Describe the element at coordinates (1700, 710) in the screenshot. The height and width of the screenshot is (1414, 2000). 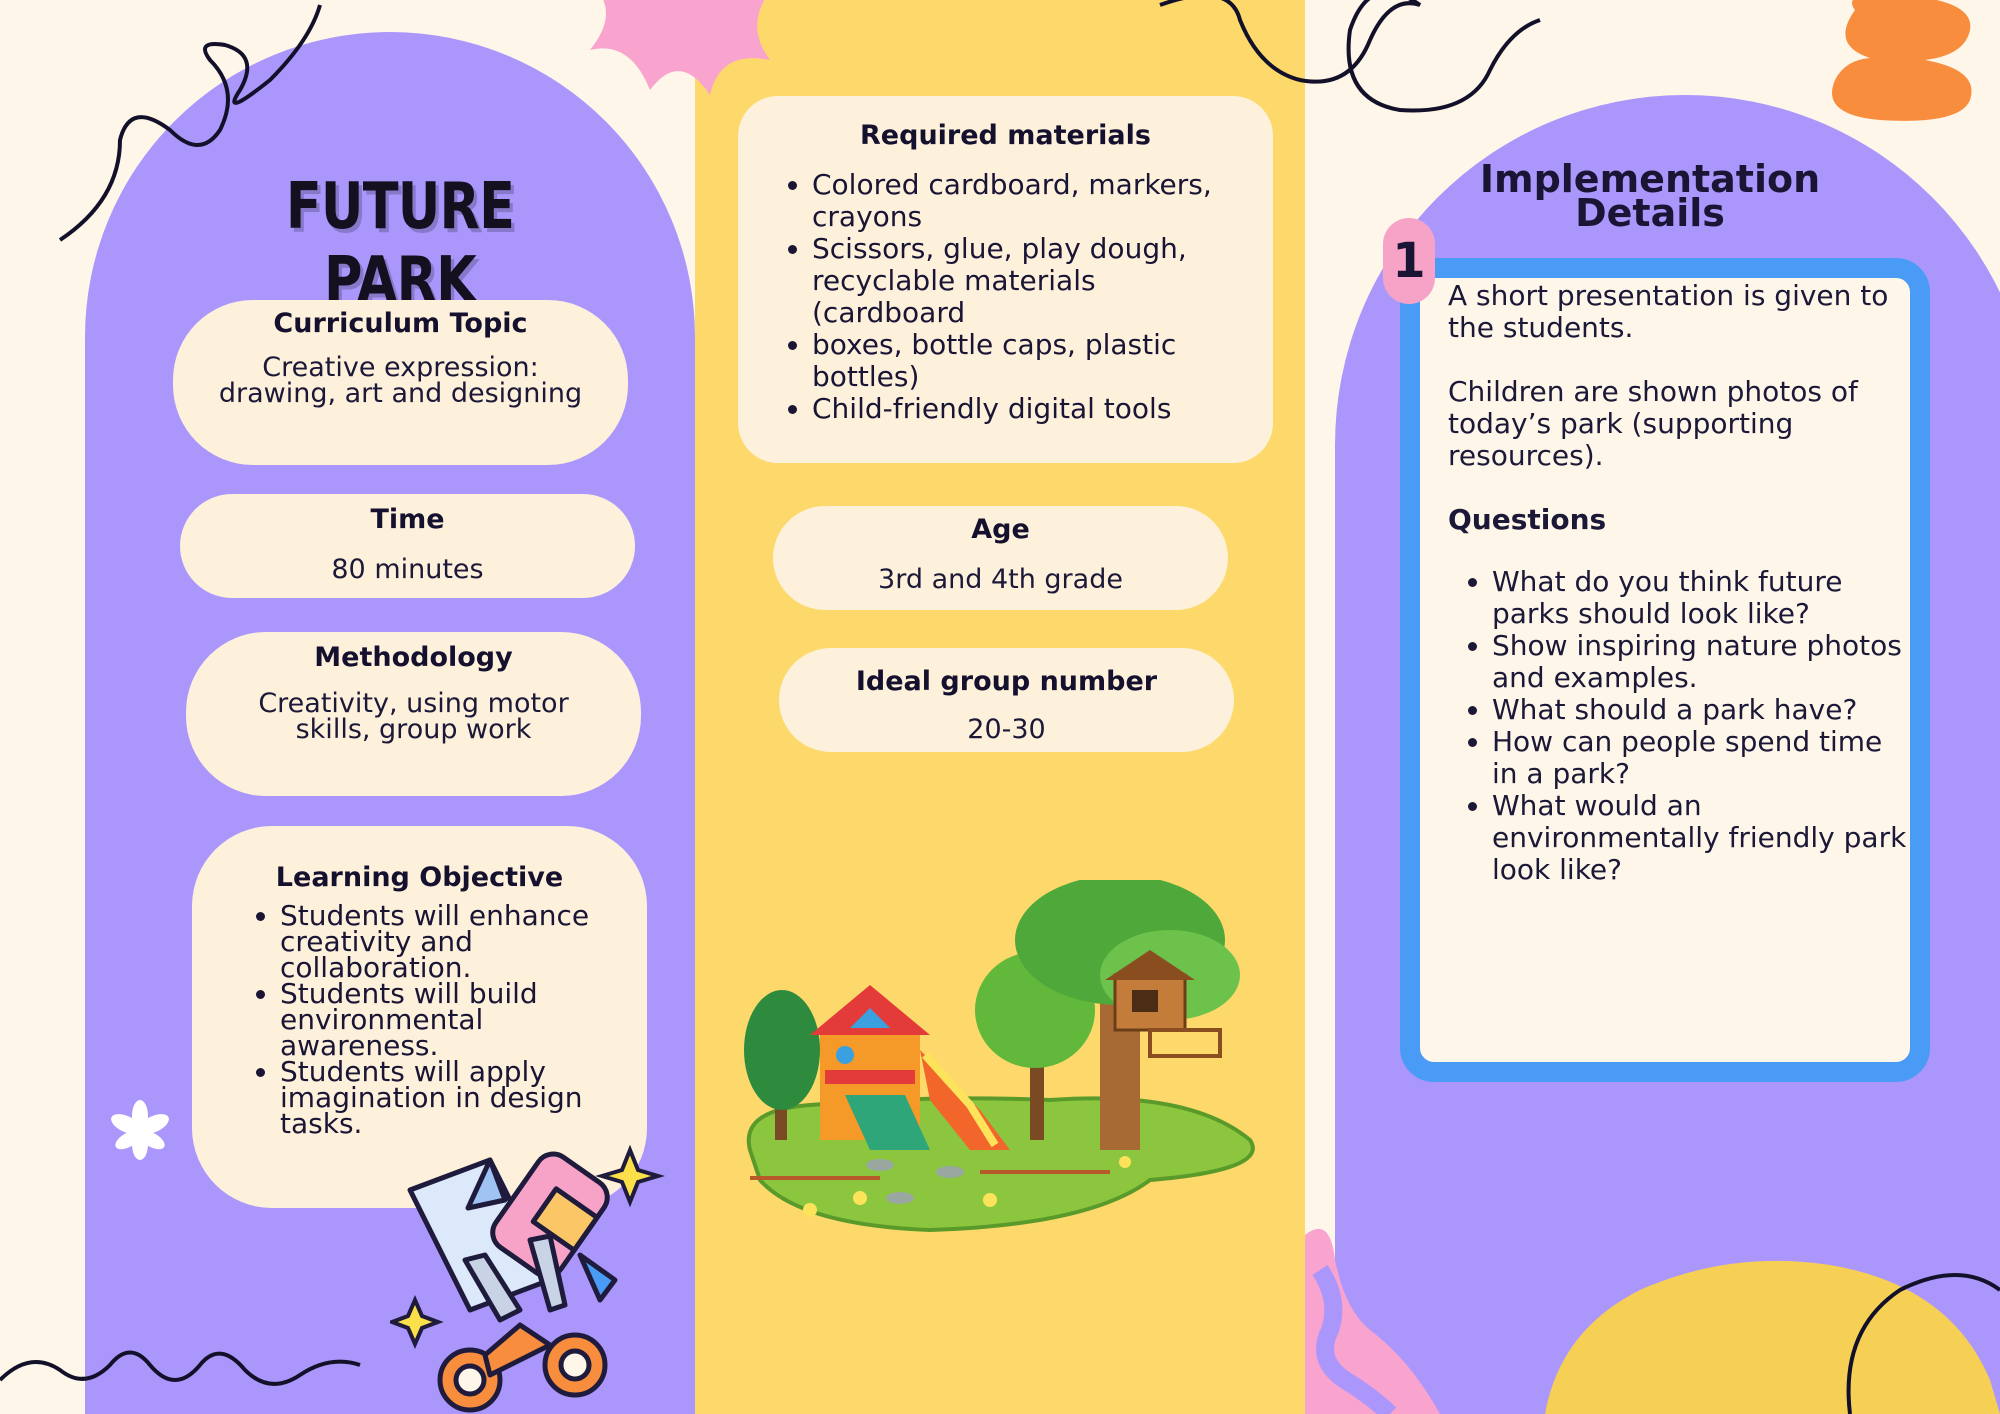
I see `list-item: What should a park have?` at that location.